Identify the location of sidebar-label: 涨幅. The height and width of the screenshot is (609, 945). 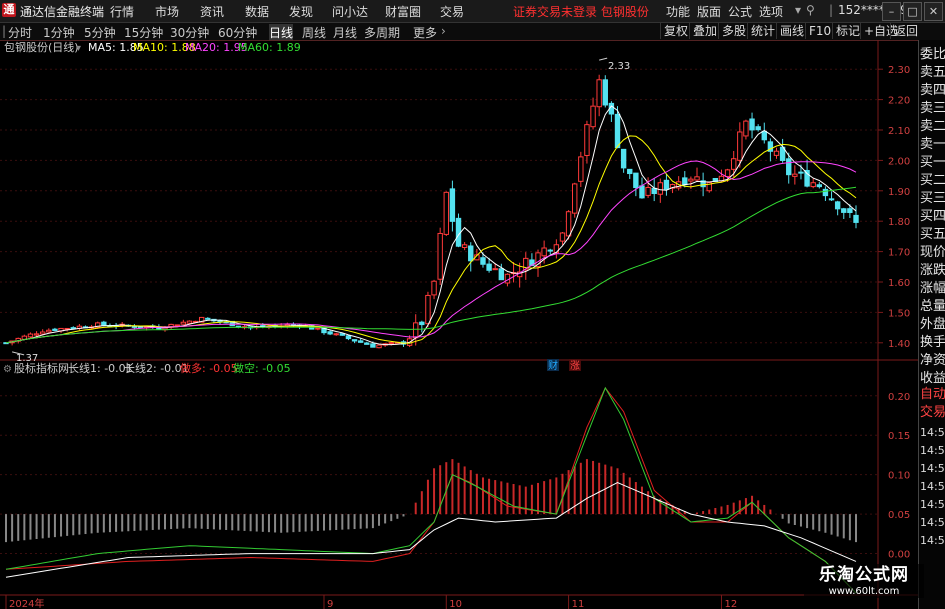
(932, 289).